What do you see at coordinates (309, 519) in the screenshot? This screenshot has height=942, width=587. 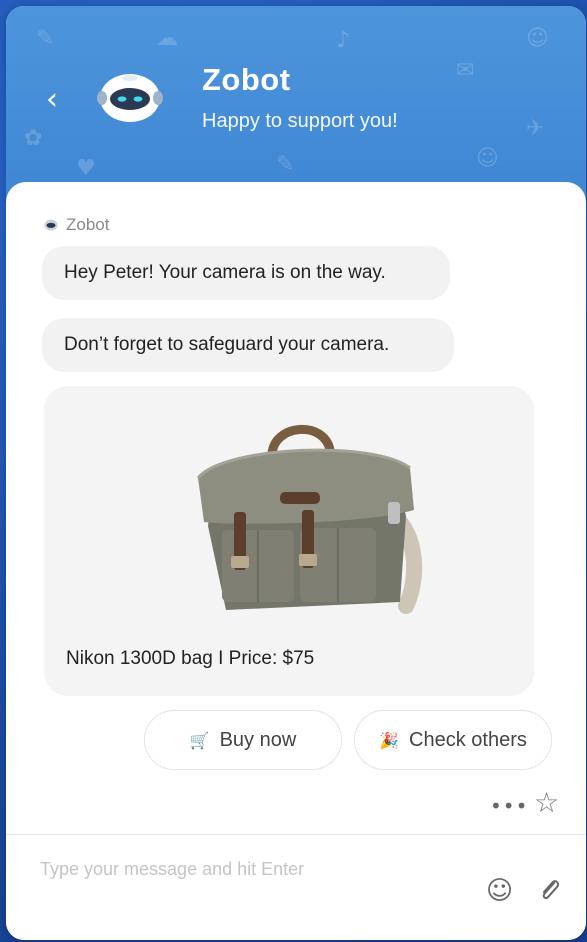 I see `camera-bag-image` at bounding box center [309, 519].